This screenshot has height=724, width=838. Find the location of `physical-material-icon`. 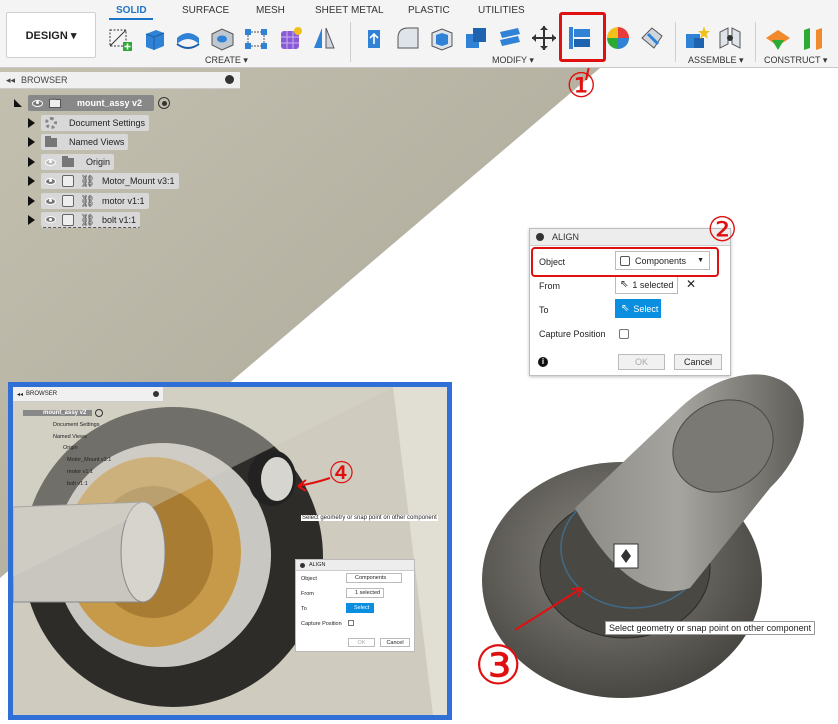

physical-material-icon is located at coordinates (652, 38).